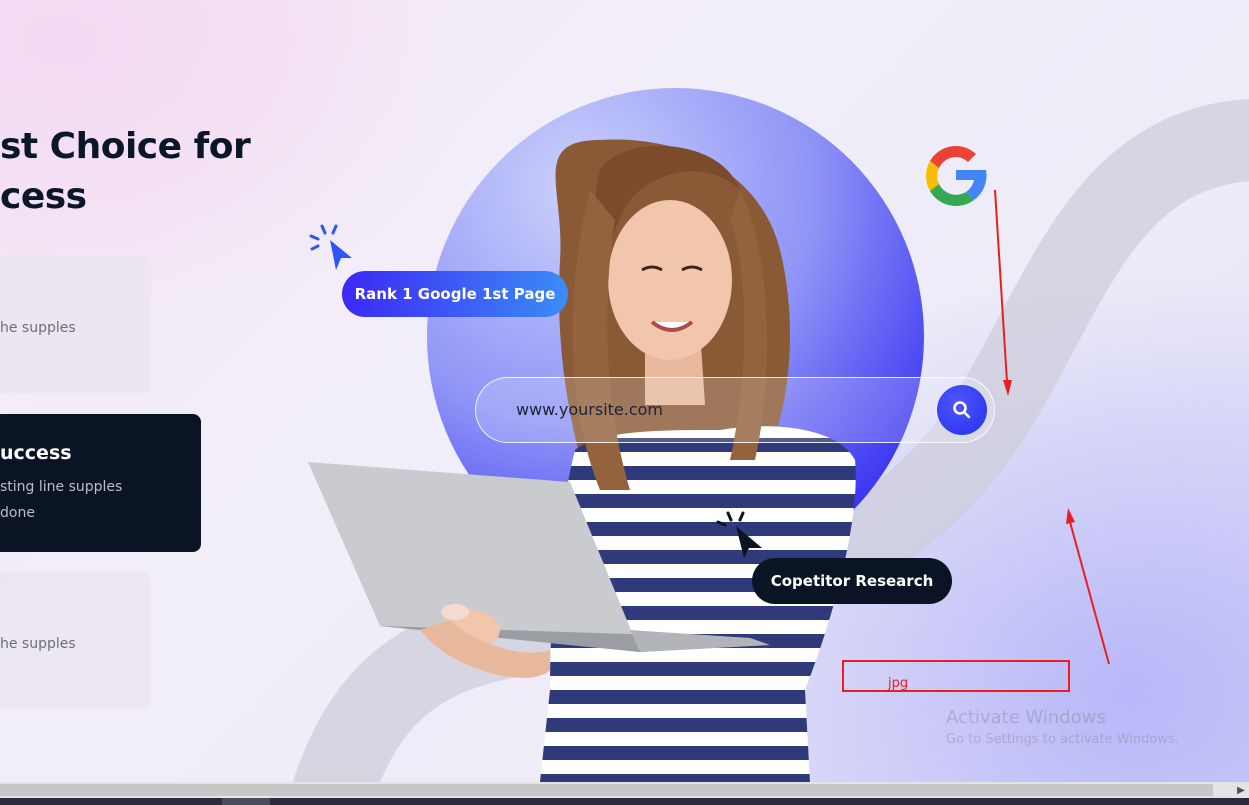  I want to click on feature-card-text: done, so click(17, 513).